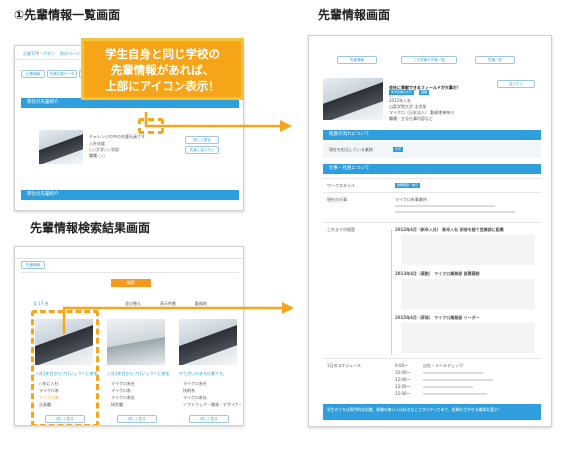 This screenshot has height=463, width=562. I want to click on profile-title: 会社に貢献できるフィールドが大事だ！, so click(425, 87).